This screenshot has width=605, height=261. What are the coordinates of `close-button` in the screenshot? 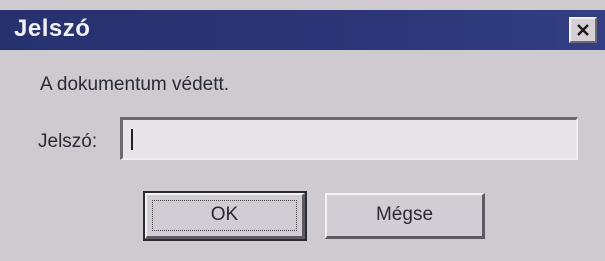 It's located at (583, 30).